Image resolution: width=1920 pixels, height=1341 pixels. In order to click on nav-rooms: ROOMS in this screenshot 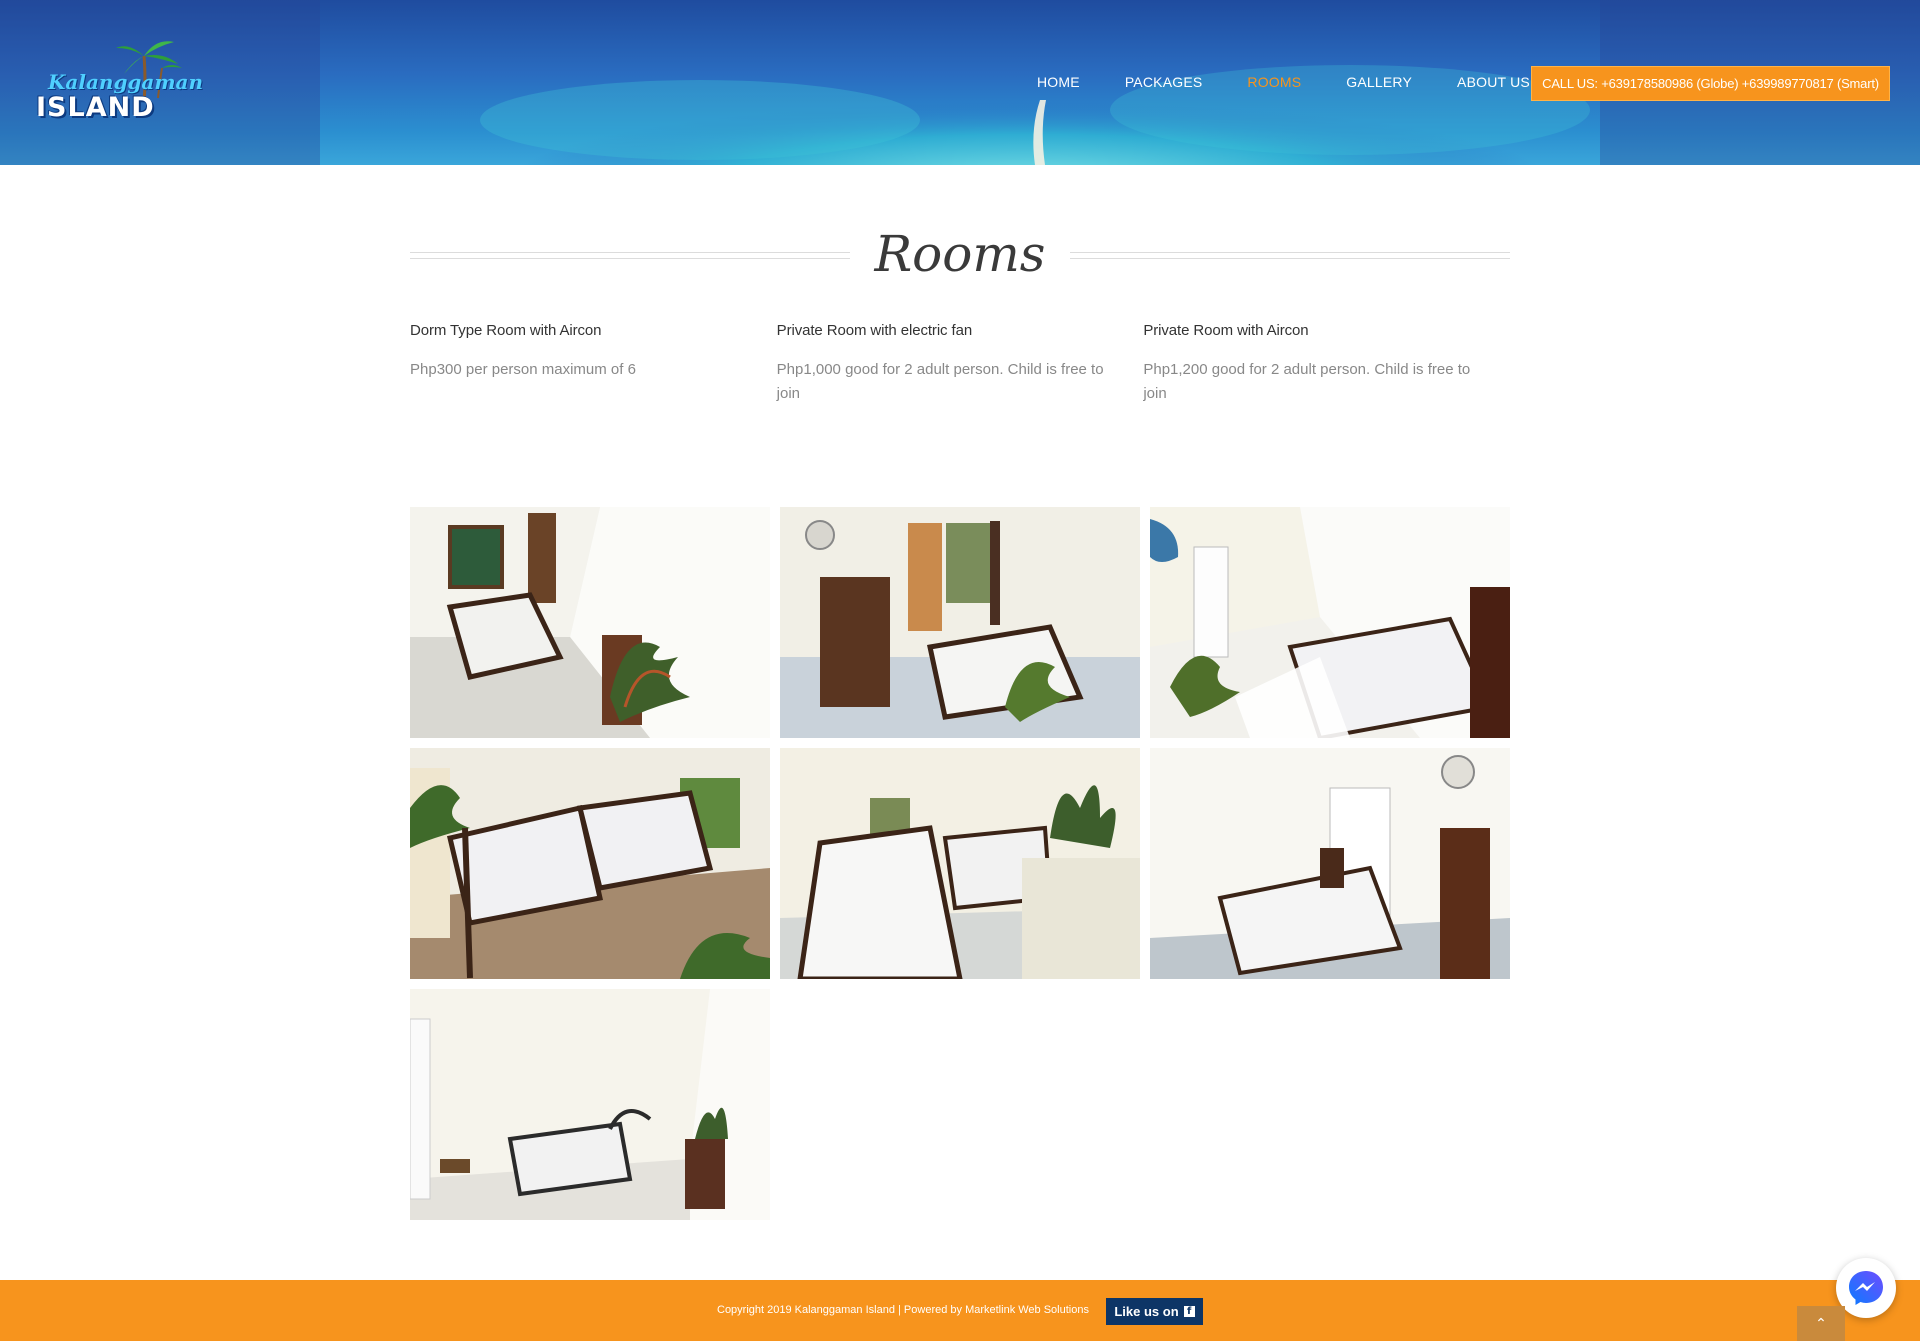, I will do `click(1274, 82)`.